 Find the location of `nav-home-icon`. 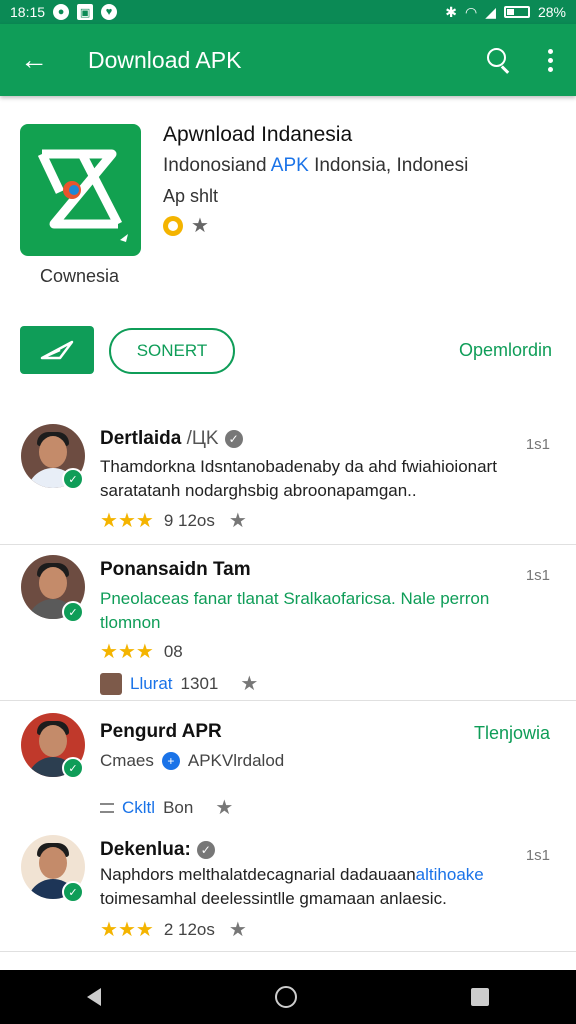

nav-home-icon is located at coordinates (286, 997).